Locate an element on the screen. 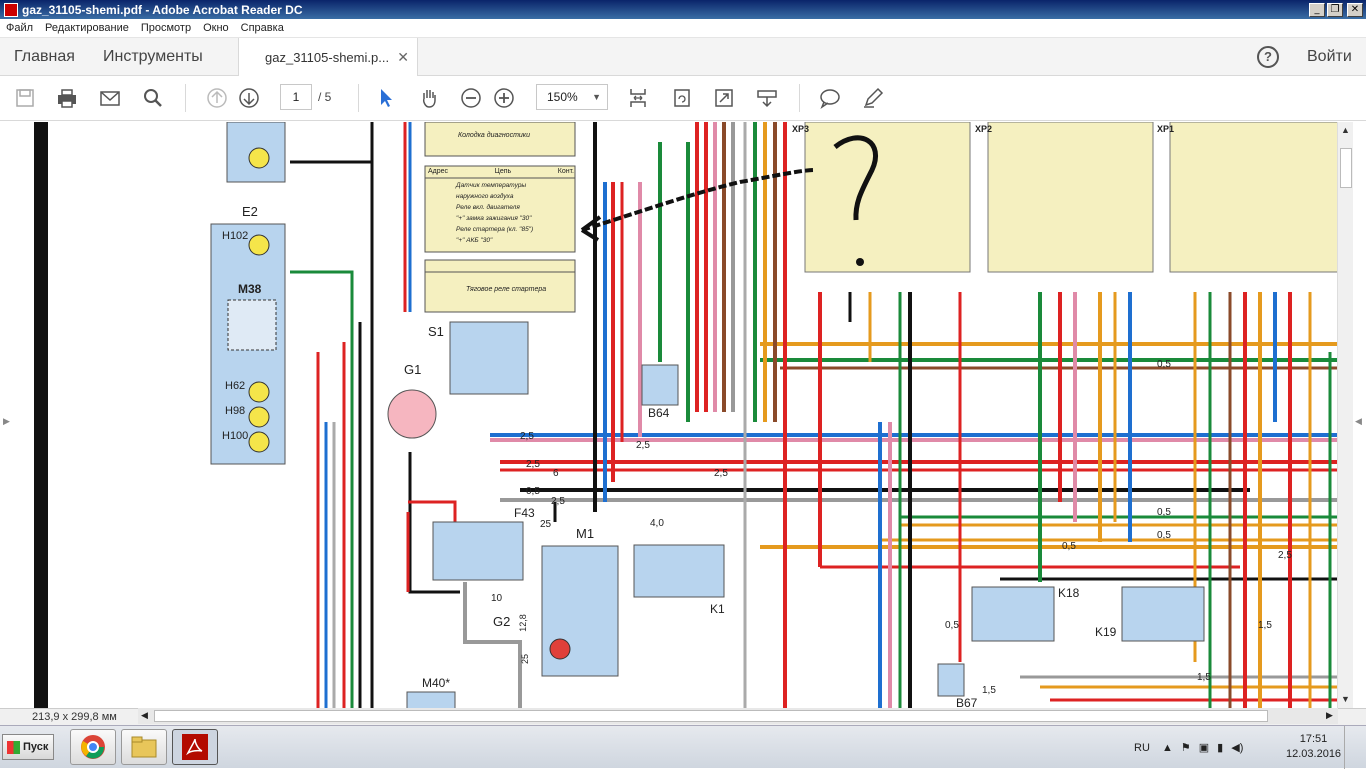 The width and height of the screenshot is (1366, 769). page-total: / 5 is located at coordinates (325, 97).